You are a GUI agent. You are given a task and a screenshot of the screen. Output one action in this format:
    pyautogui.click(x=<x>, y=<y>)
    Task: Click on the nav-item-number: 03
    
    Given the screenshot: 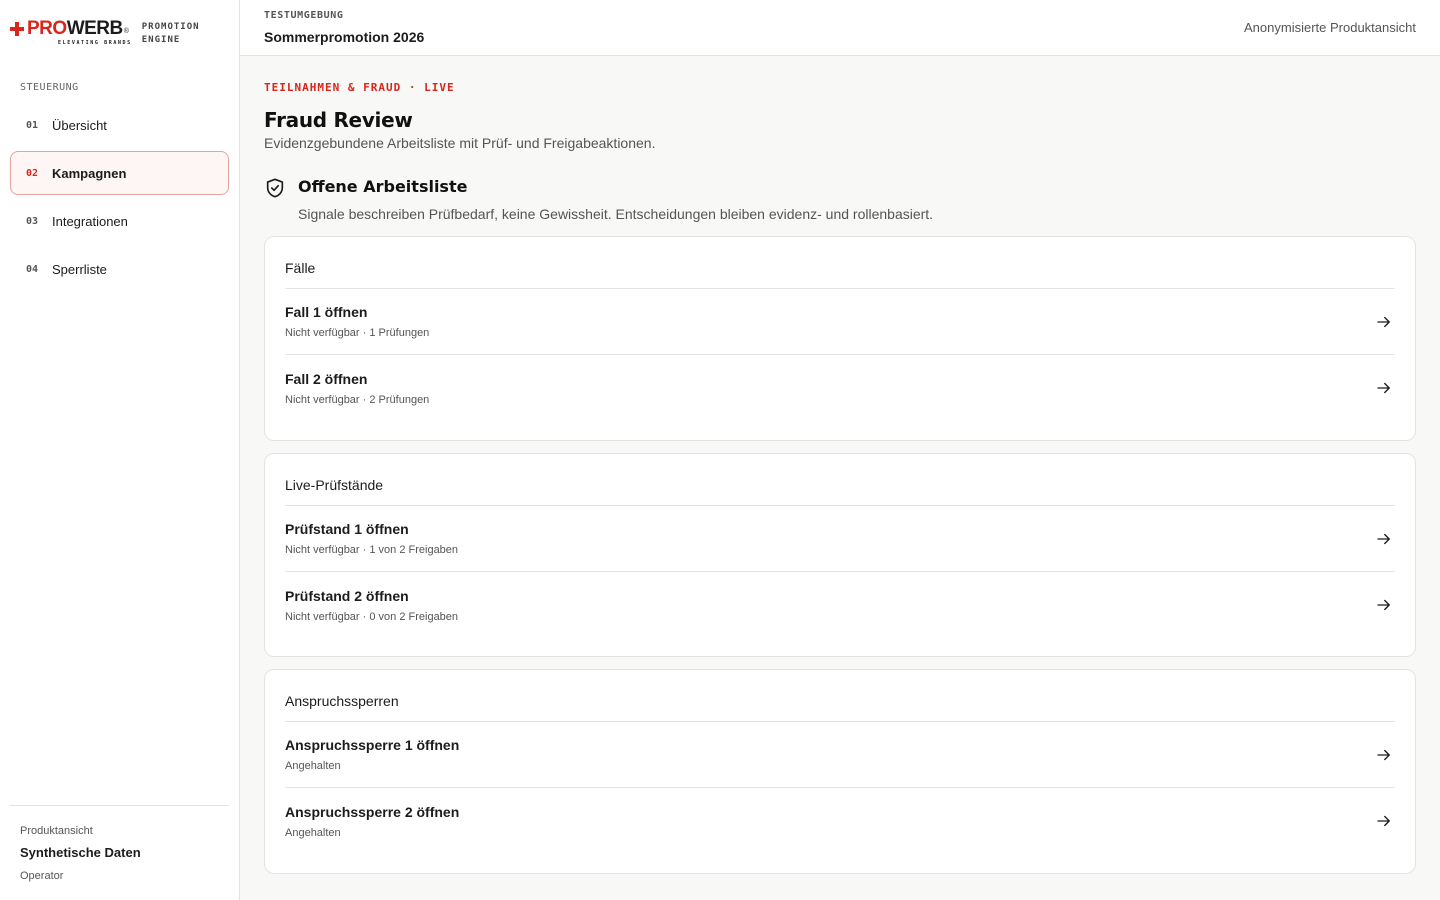 What is the action you would take?
    pyautogui.click(x=32, y=221)
    